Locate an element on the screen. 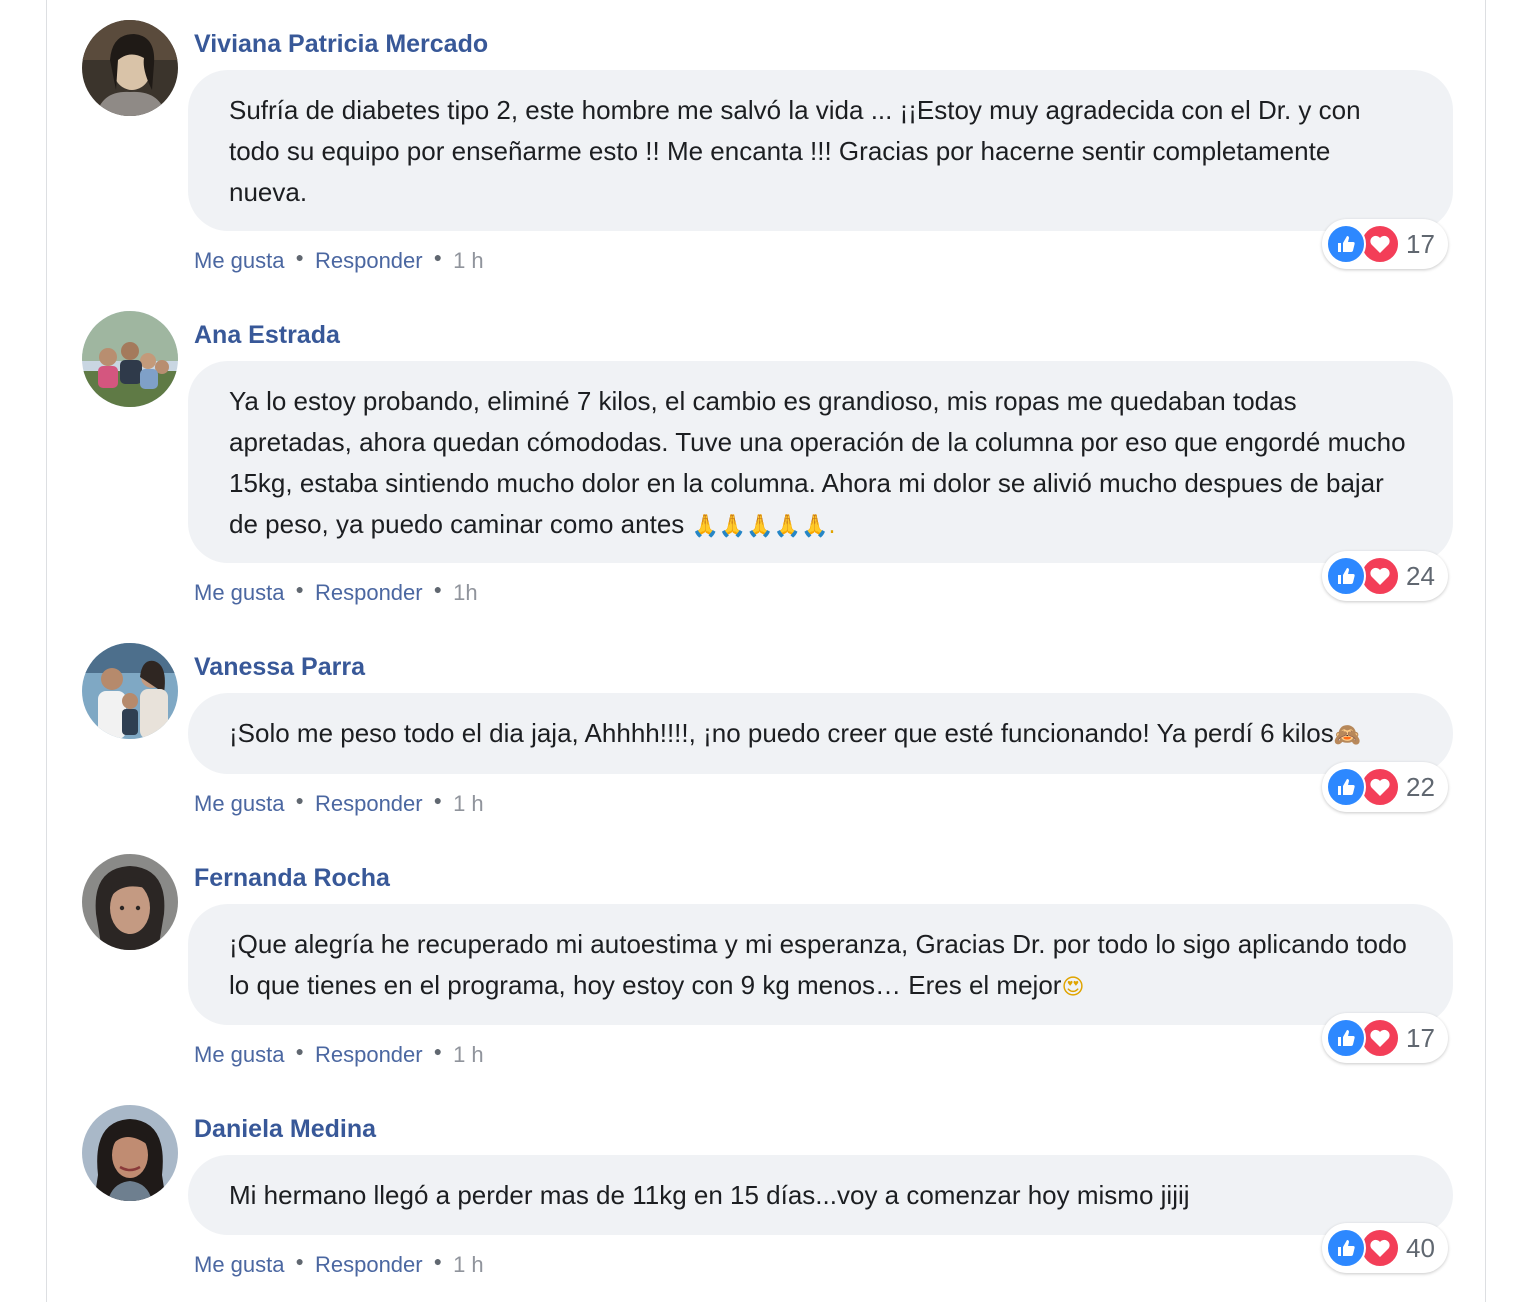 This screenshot has width=1528, height=1302. reaction-count: 40 is located at coordinates (1420, 1247).